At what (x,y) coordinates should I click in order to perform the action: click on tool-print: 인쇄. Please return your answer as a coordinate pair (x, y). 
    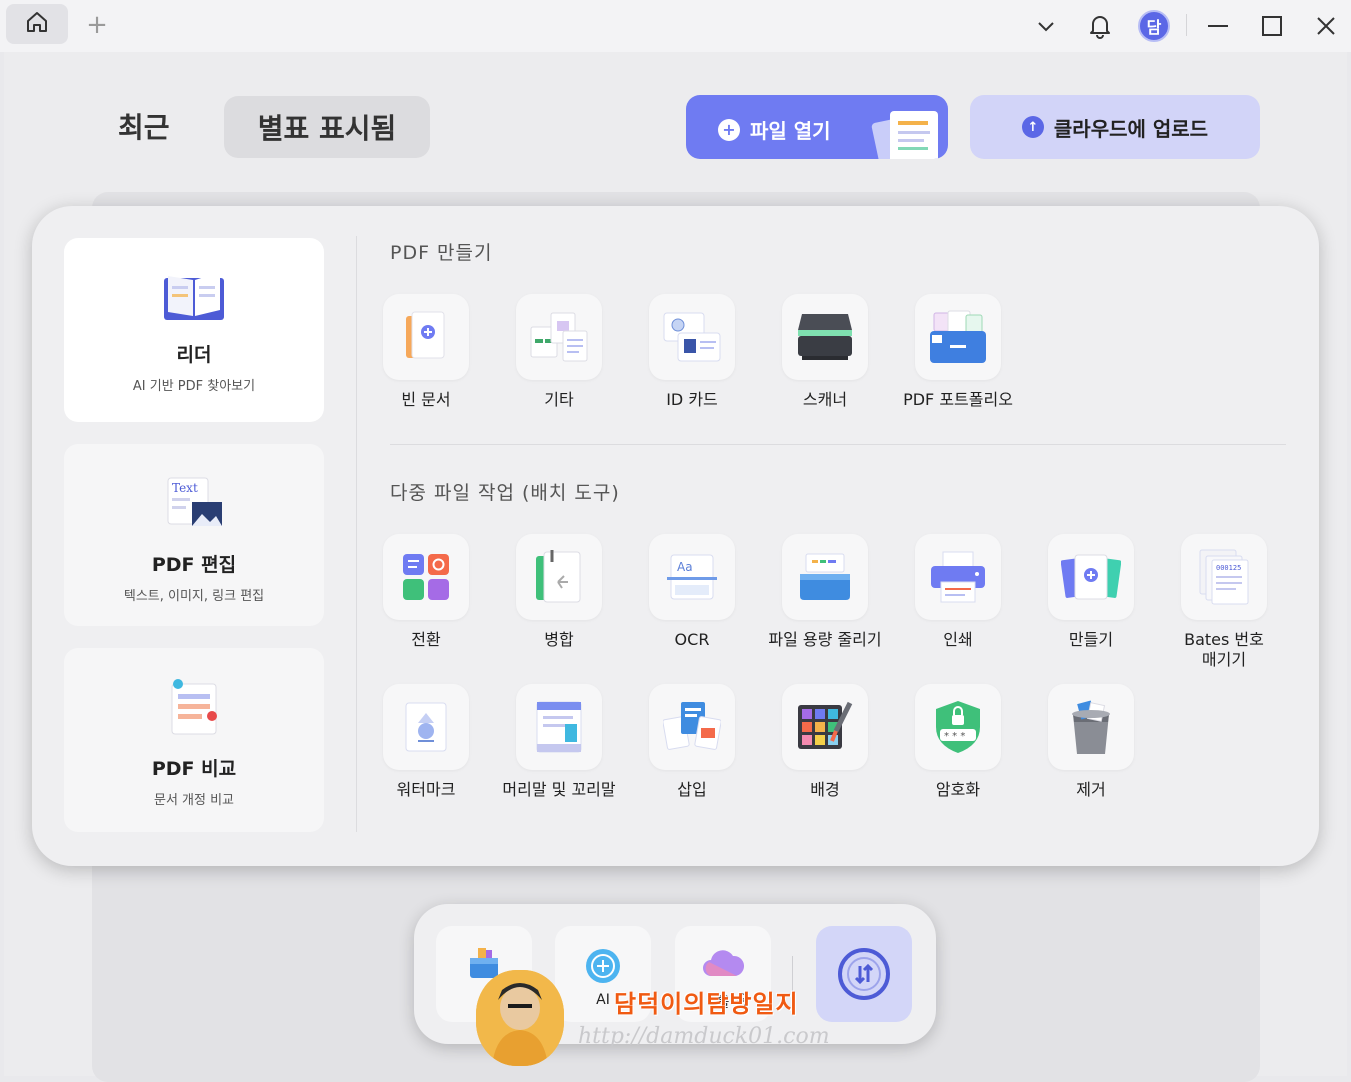
    Looking at the image, I should click on (958, 592).